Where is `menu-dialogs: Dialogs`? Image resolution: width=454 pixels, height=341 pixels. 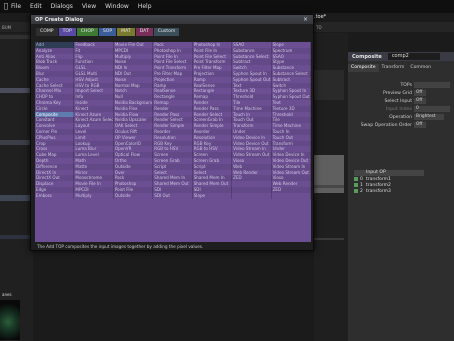 menu-dialogs: Dialogs is located at coordinates (62, 6).